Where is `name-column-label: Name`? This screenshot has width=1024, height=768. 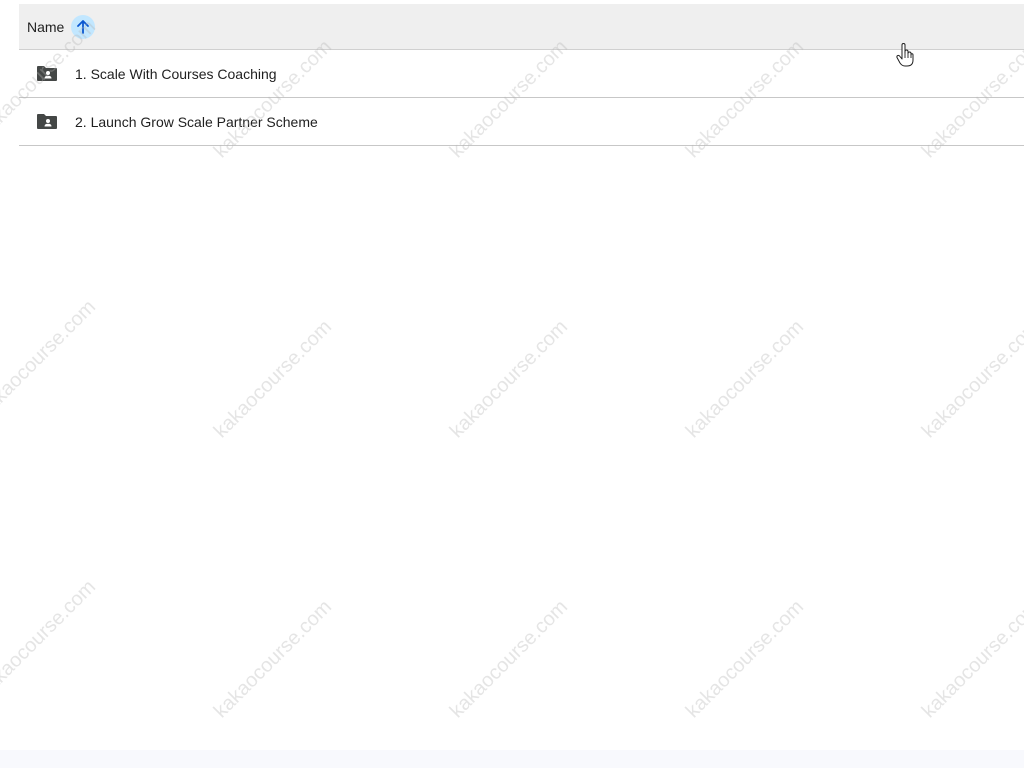
name-column-label: Name is located at coordinates (46, 26).